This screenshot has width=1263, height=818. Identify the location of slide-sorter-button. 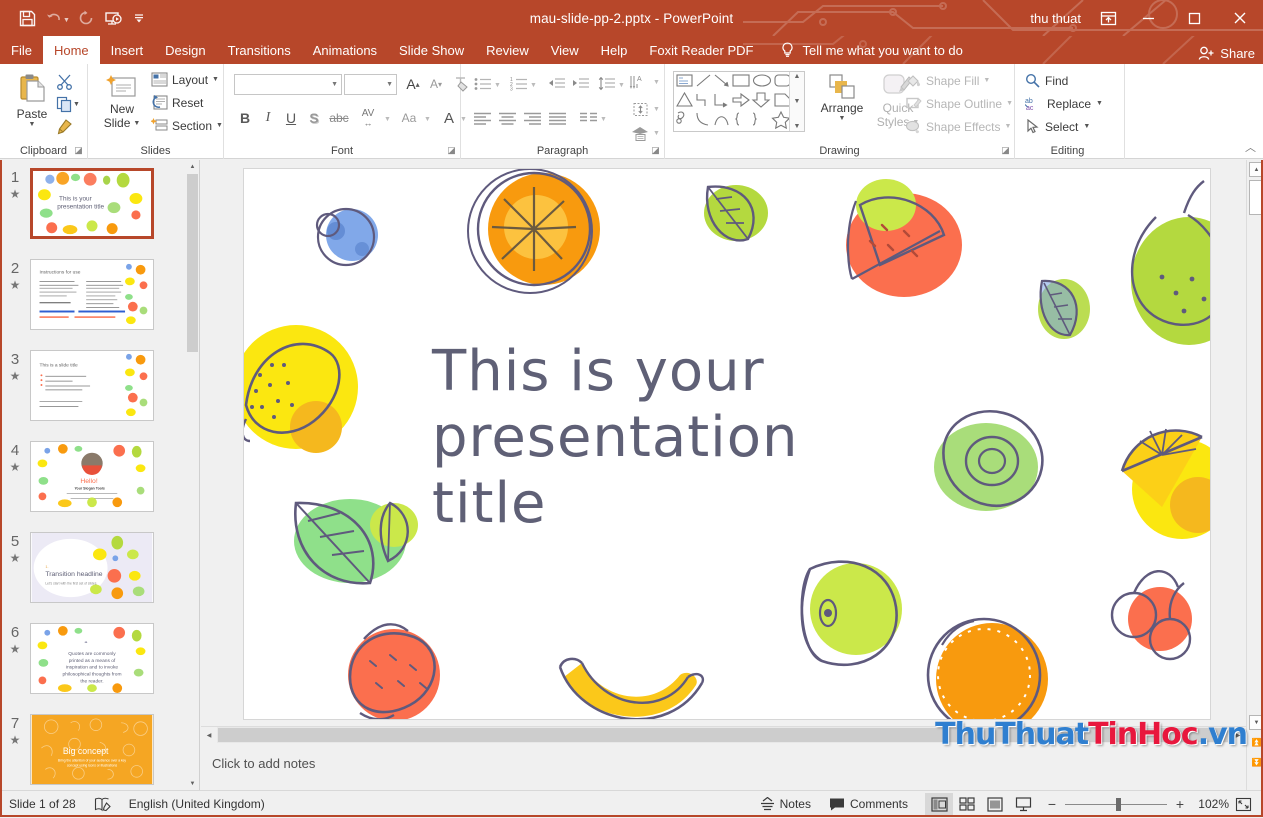
(967, 804).